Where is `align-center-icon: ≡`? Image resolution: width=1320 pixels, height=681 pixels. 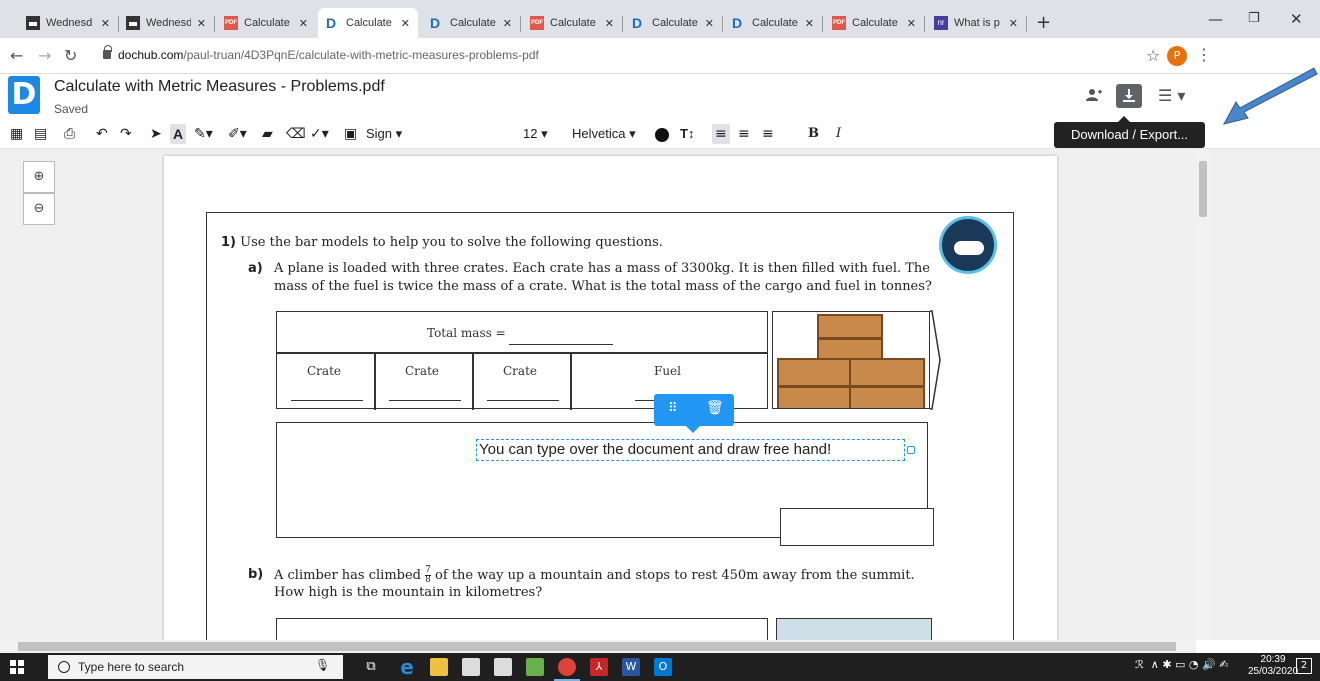
align-center-icon: ≡ is located at coordinates (744, 134).